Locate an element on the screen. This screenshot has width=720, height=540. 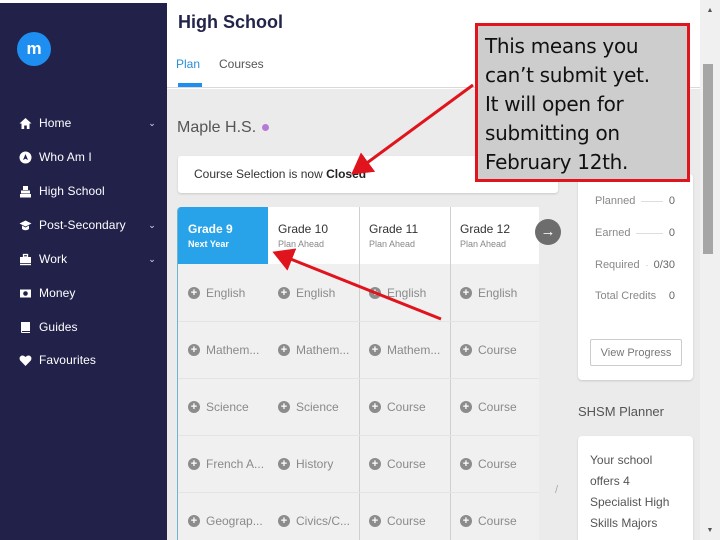
credit-label: Earned is located at coordinates (613, 233).